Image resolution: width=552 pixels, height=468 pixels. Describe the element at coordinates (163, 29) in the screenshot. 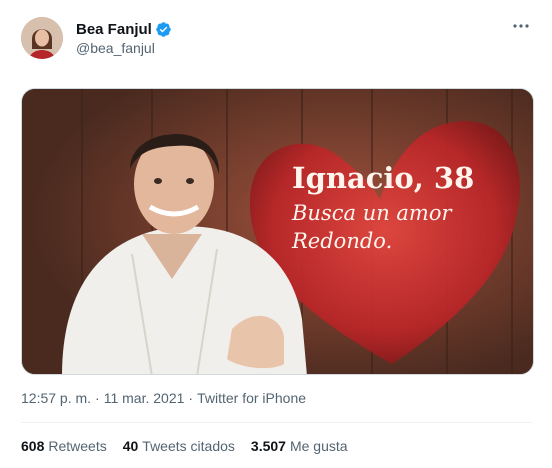

I see `verified-badge-icon` at that location.